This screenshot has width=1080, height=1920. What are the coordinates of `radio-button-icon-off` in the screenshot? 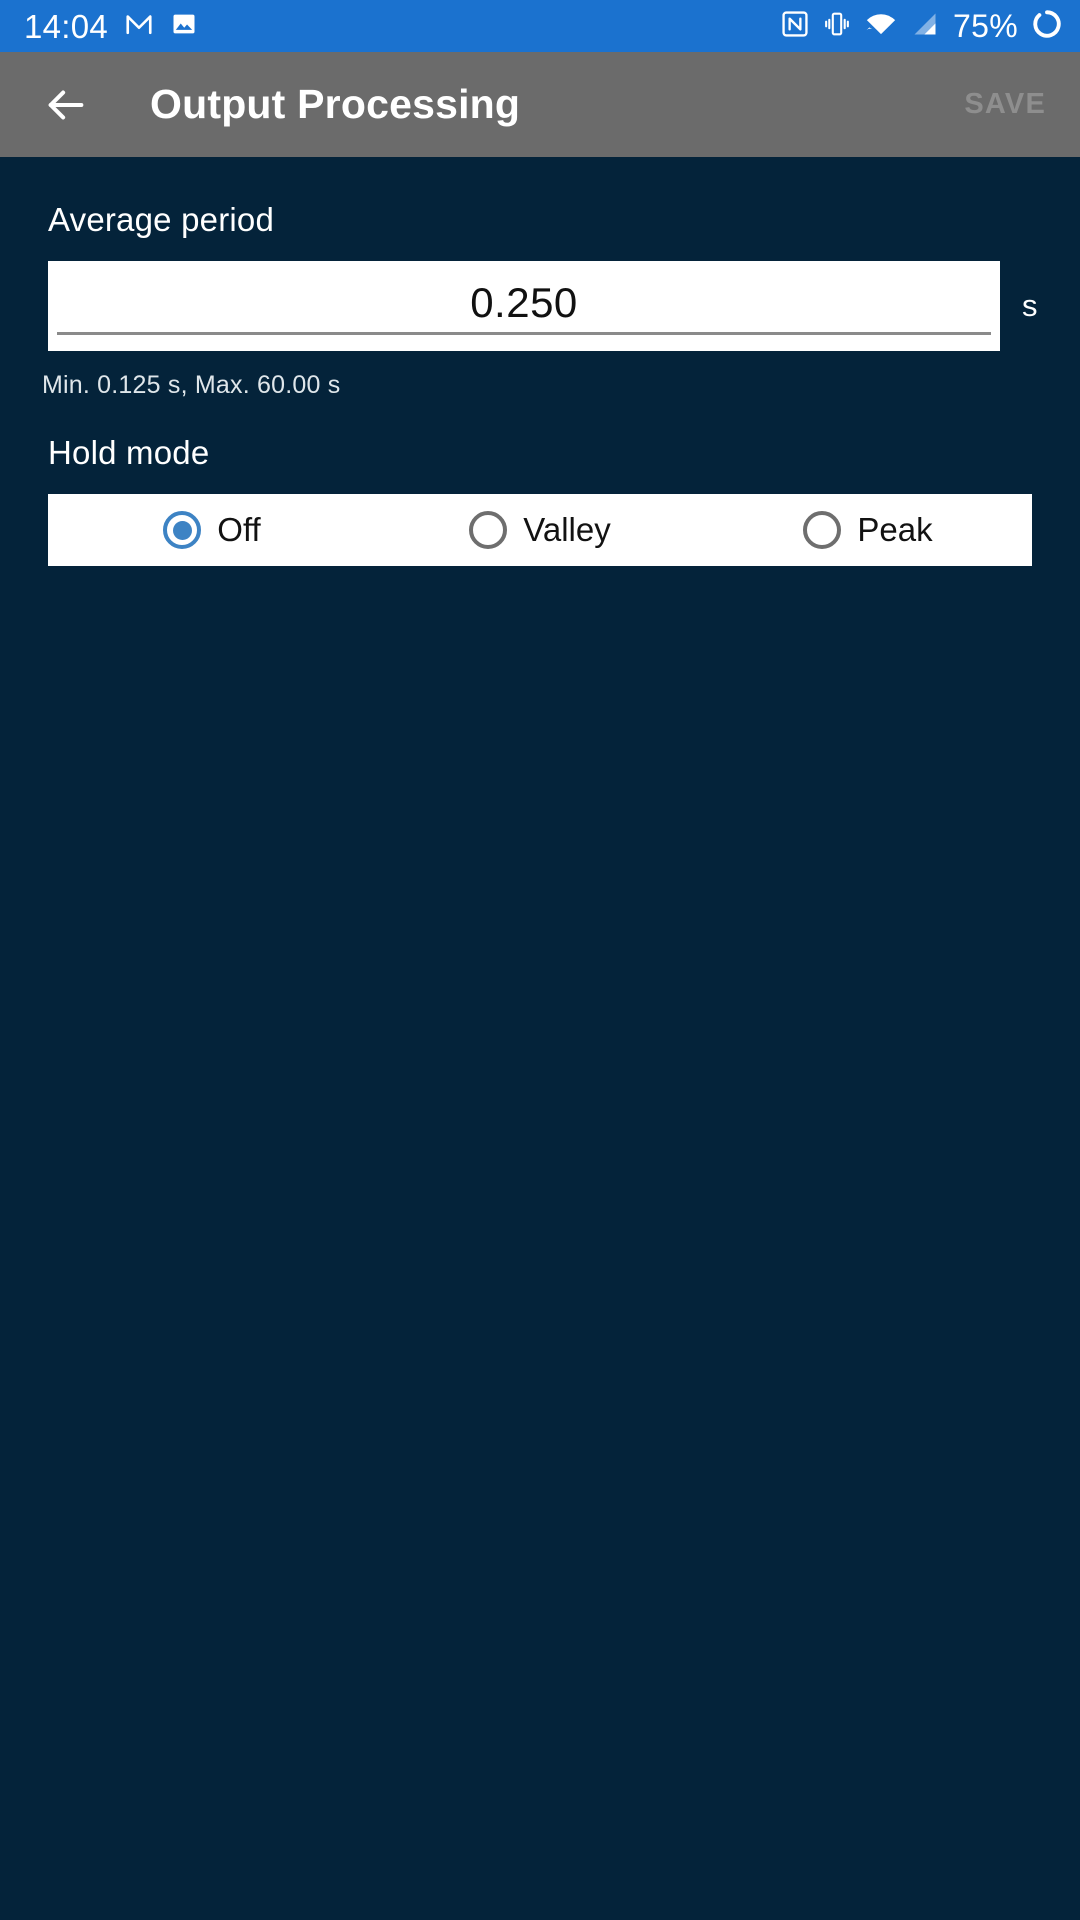 It's located at (182, 530).